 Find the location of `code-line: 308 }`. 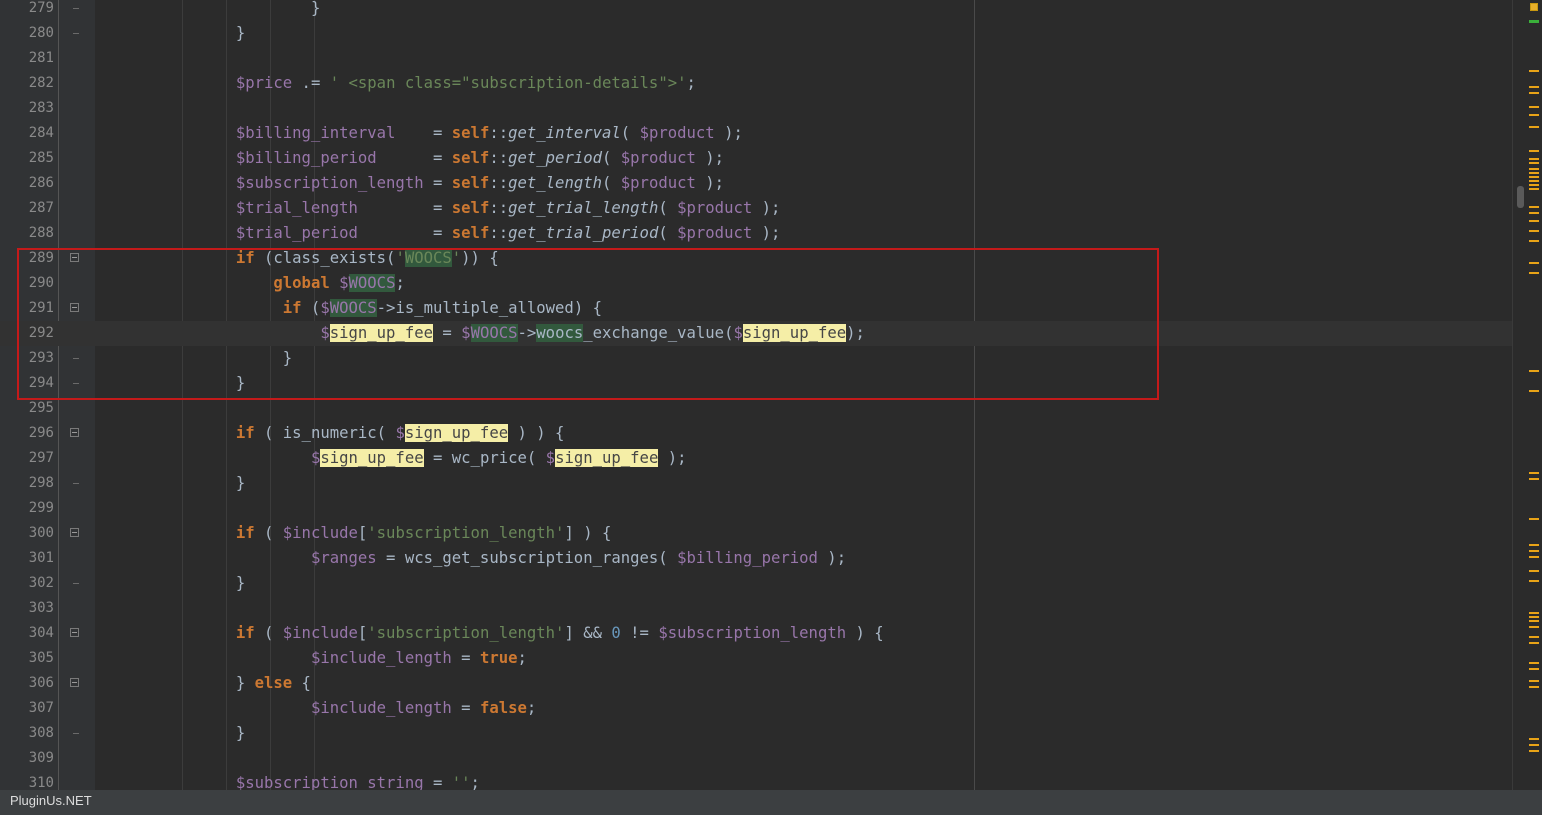

code-line: 308 } is located at coordinates (756, 733).